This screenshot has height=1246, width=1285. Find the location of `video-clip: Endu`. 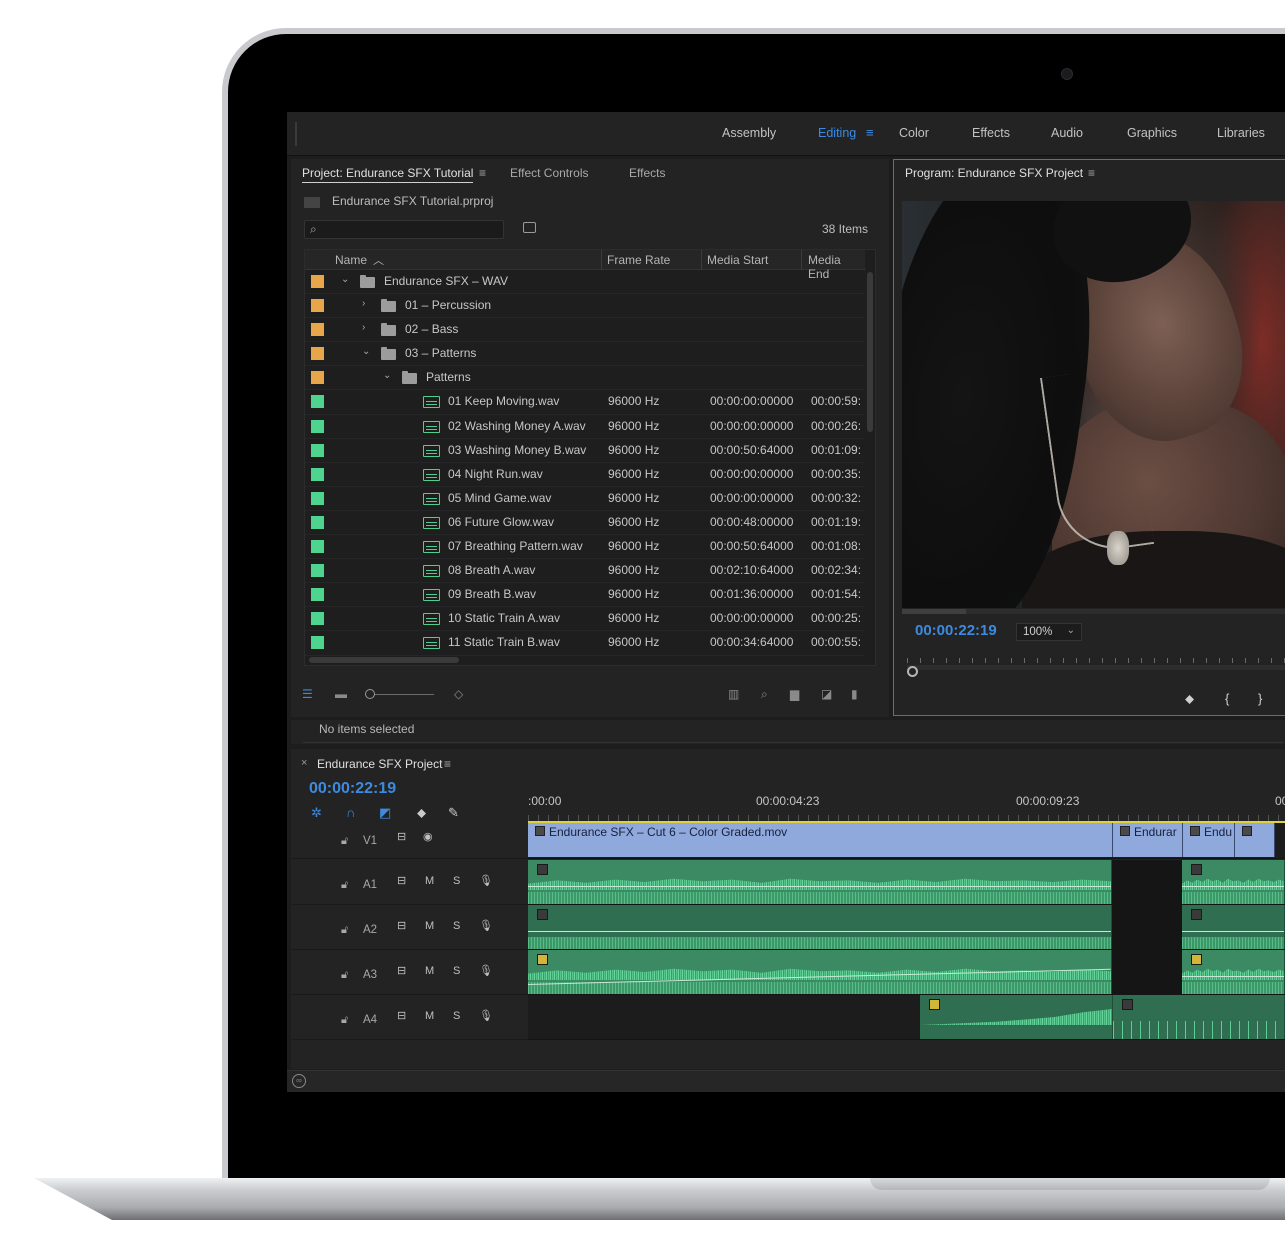

video-clip: Endu is located at coordinates (1209, 840).